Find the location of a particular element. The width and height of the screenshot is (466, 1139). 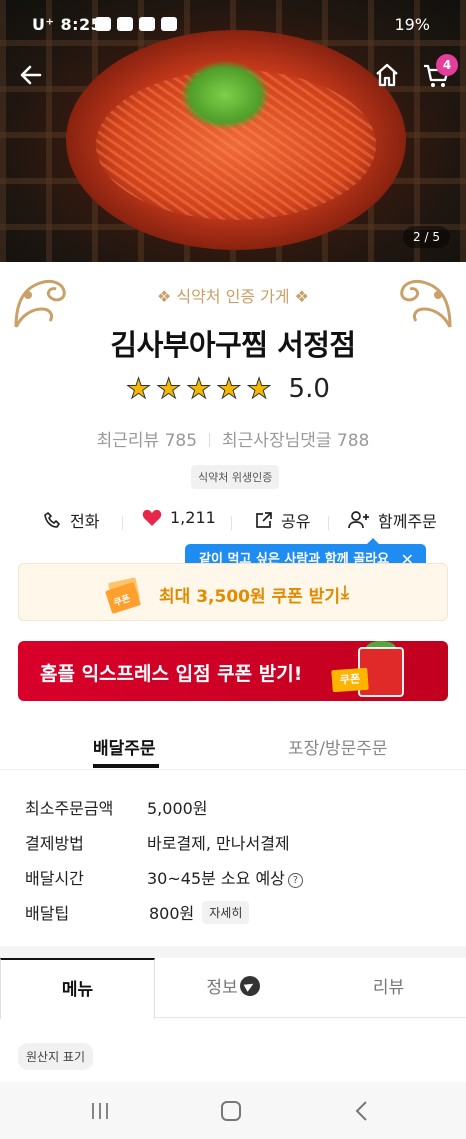

homeplus-express-banner: 홈플 익스프레스 입점 쿠폰 받기! 쿠폰 is located at coordinates (233, 671).